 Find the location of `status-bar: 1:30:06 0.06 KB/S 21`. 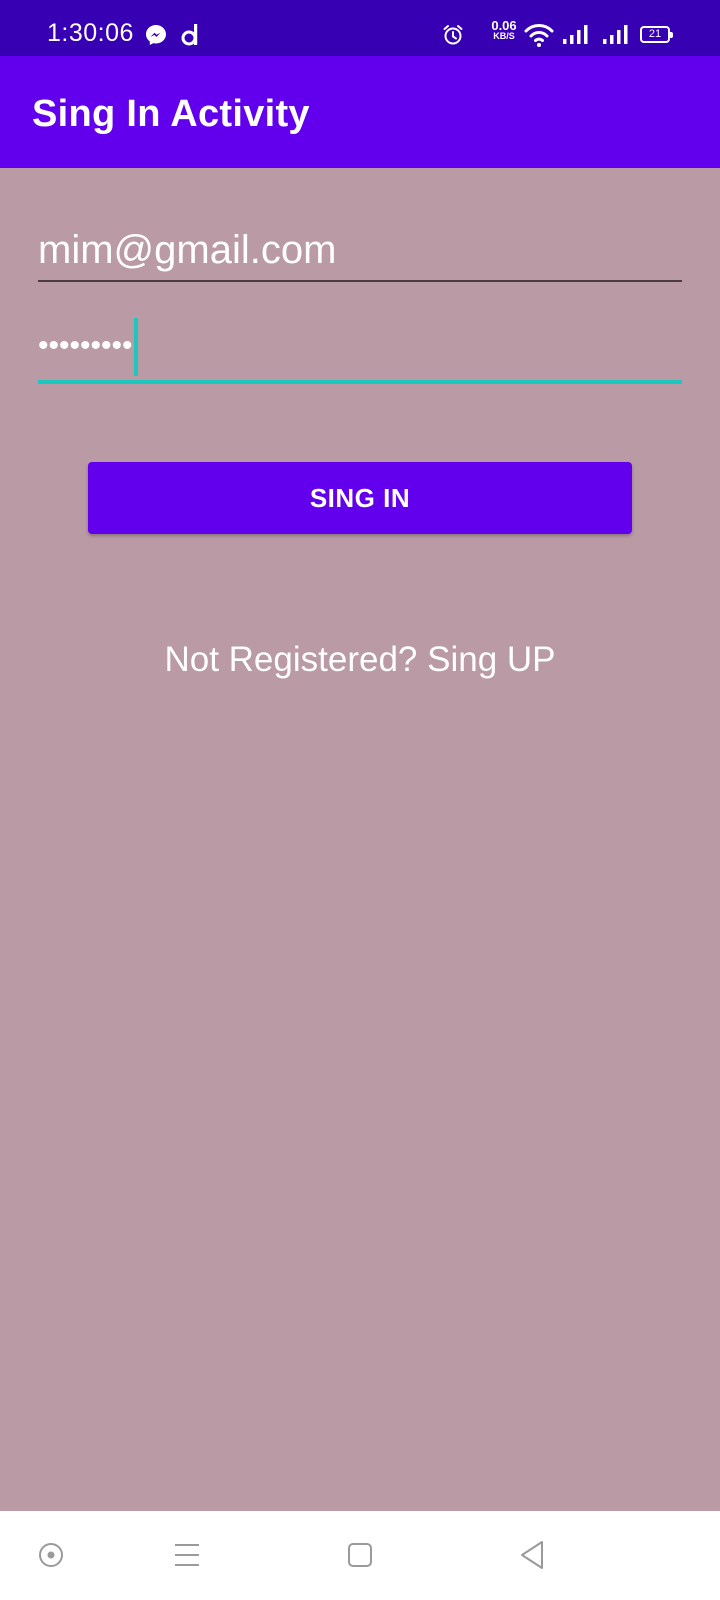

status-bar: 1:30:06 0.06 KB/S 21 is located at coordinates (360, 28).